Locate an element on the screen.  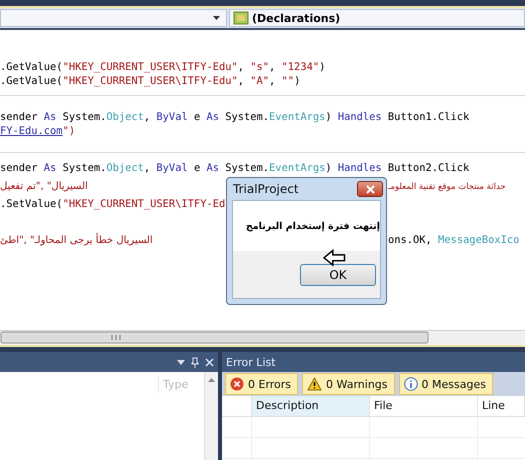
cursor-icon is located at coordinates (335, 258).